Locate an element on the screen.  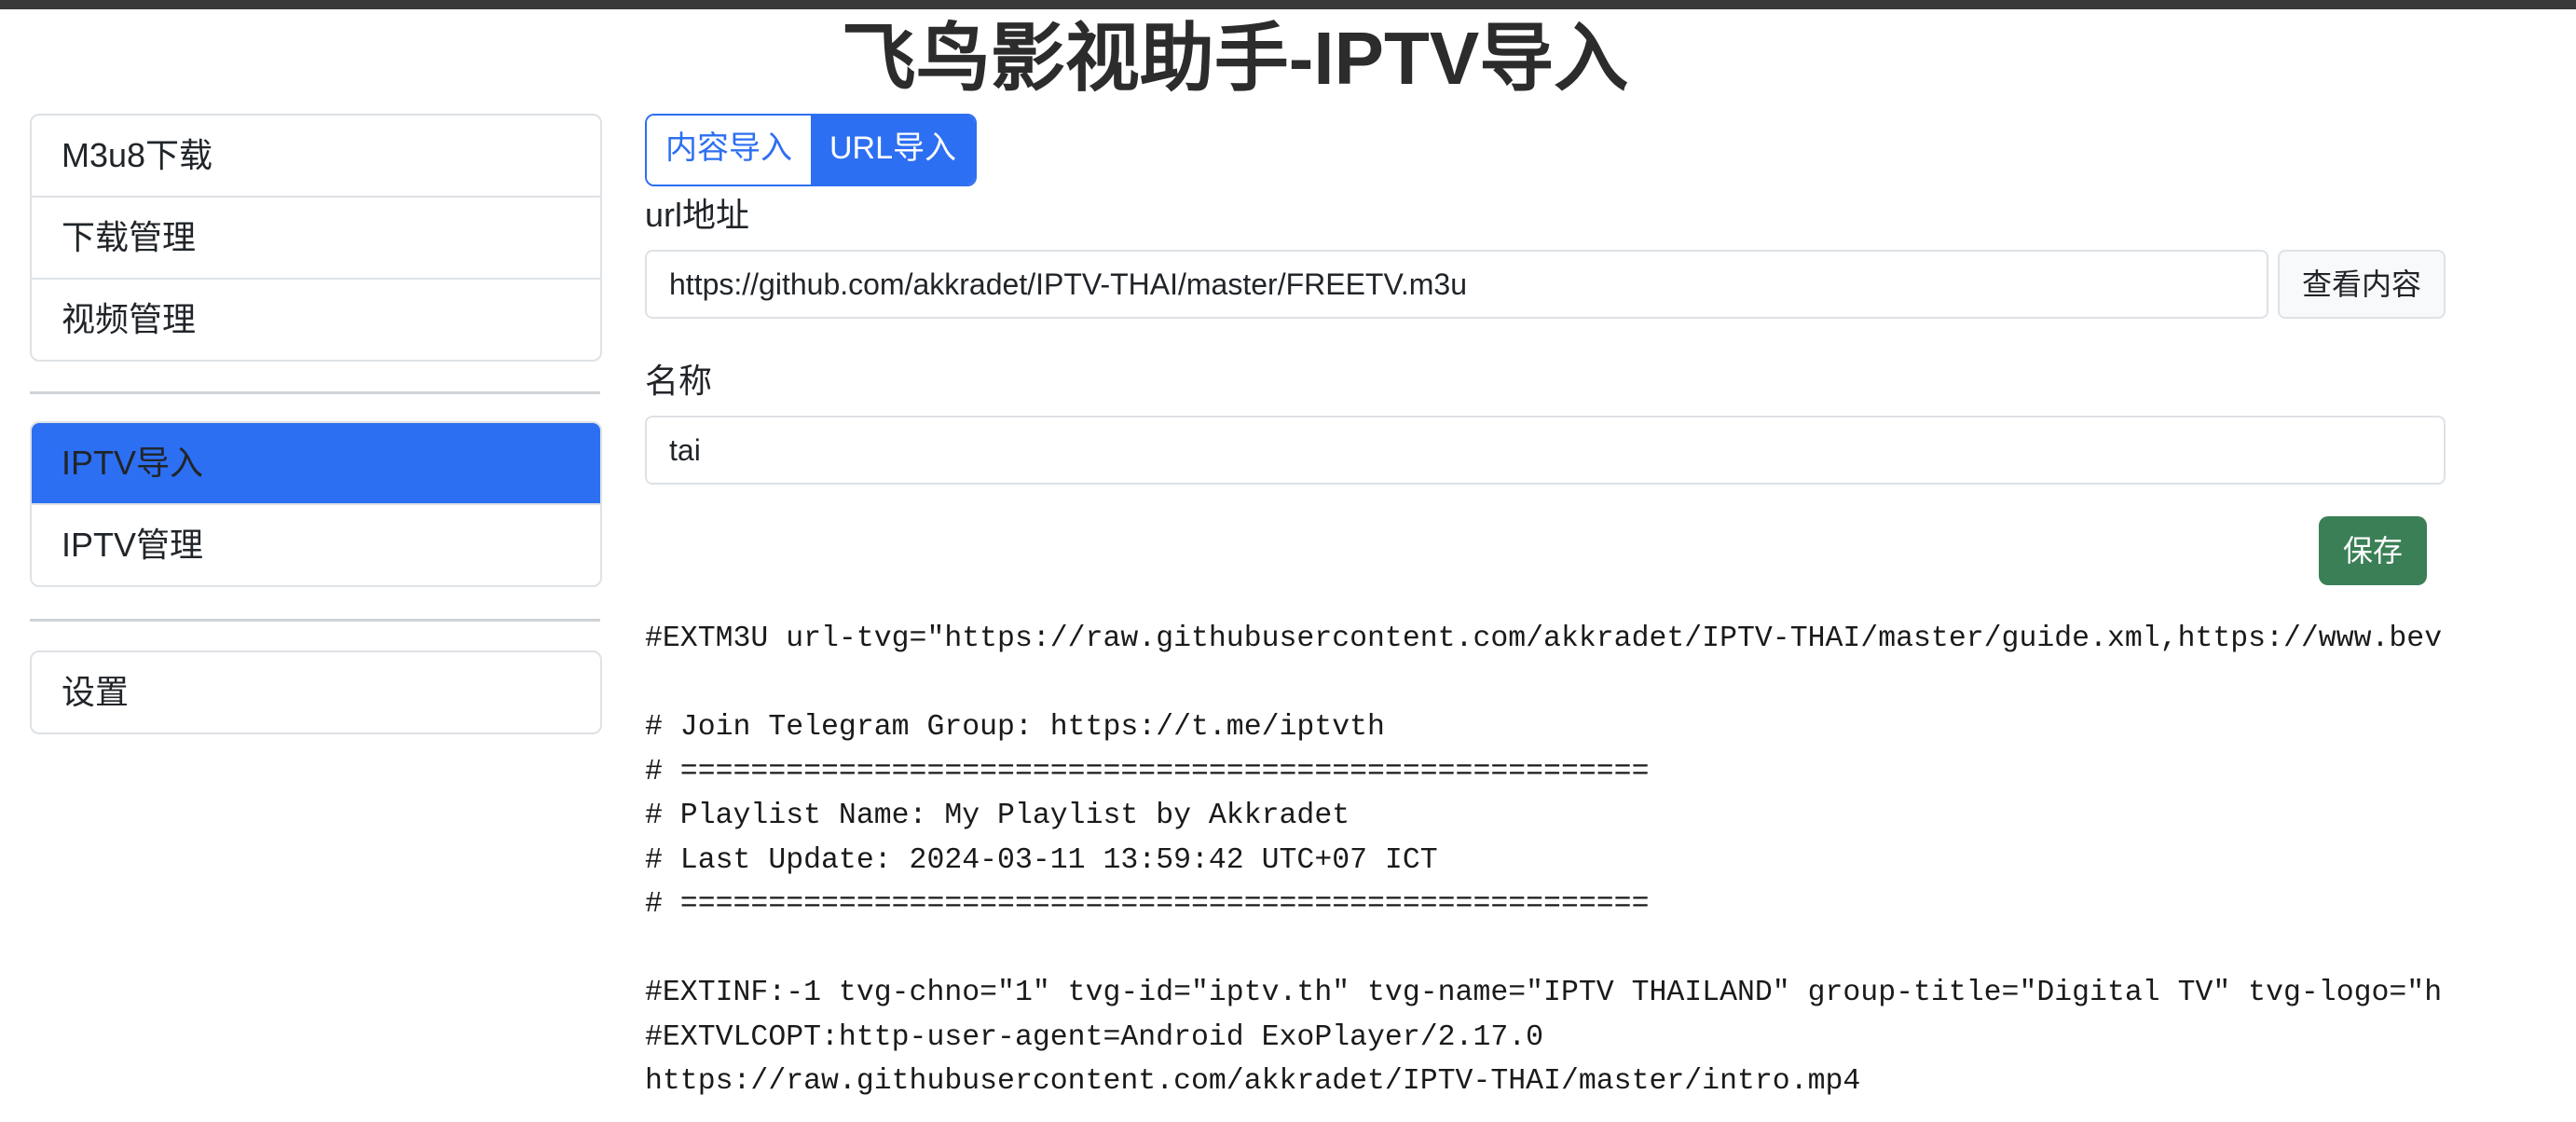
tab-url-import: URL导入 is located at coordinates (893, 150).